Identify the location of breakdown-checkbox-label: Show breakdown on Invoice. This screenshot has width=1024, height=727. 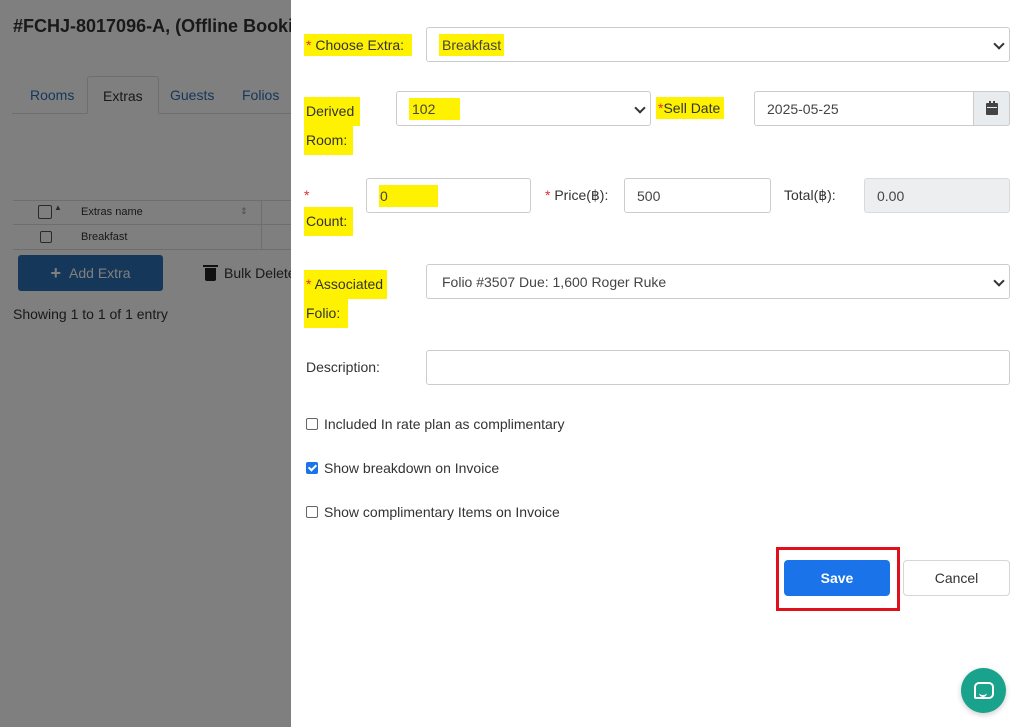
(412, 468).